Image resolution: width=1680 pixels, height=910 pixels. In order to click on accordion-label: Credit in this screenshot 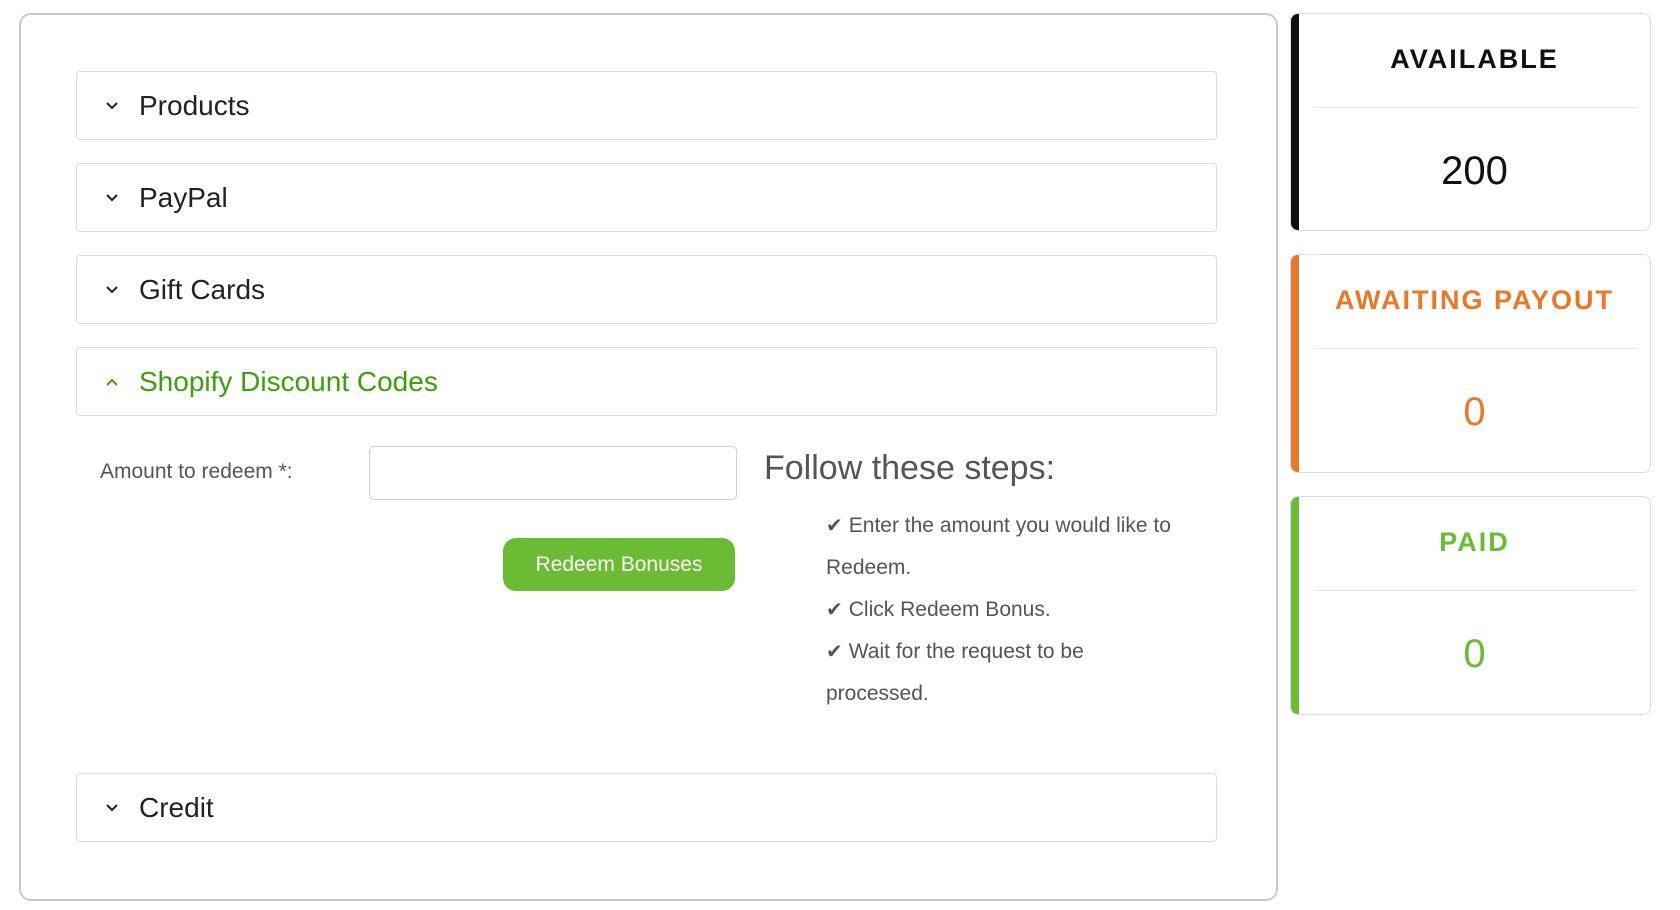, I will do `click(176, 807)`.